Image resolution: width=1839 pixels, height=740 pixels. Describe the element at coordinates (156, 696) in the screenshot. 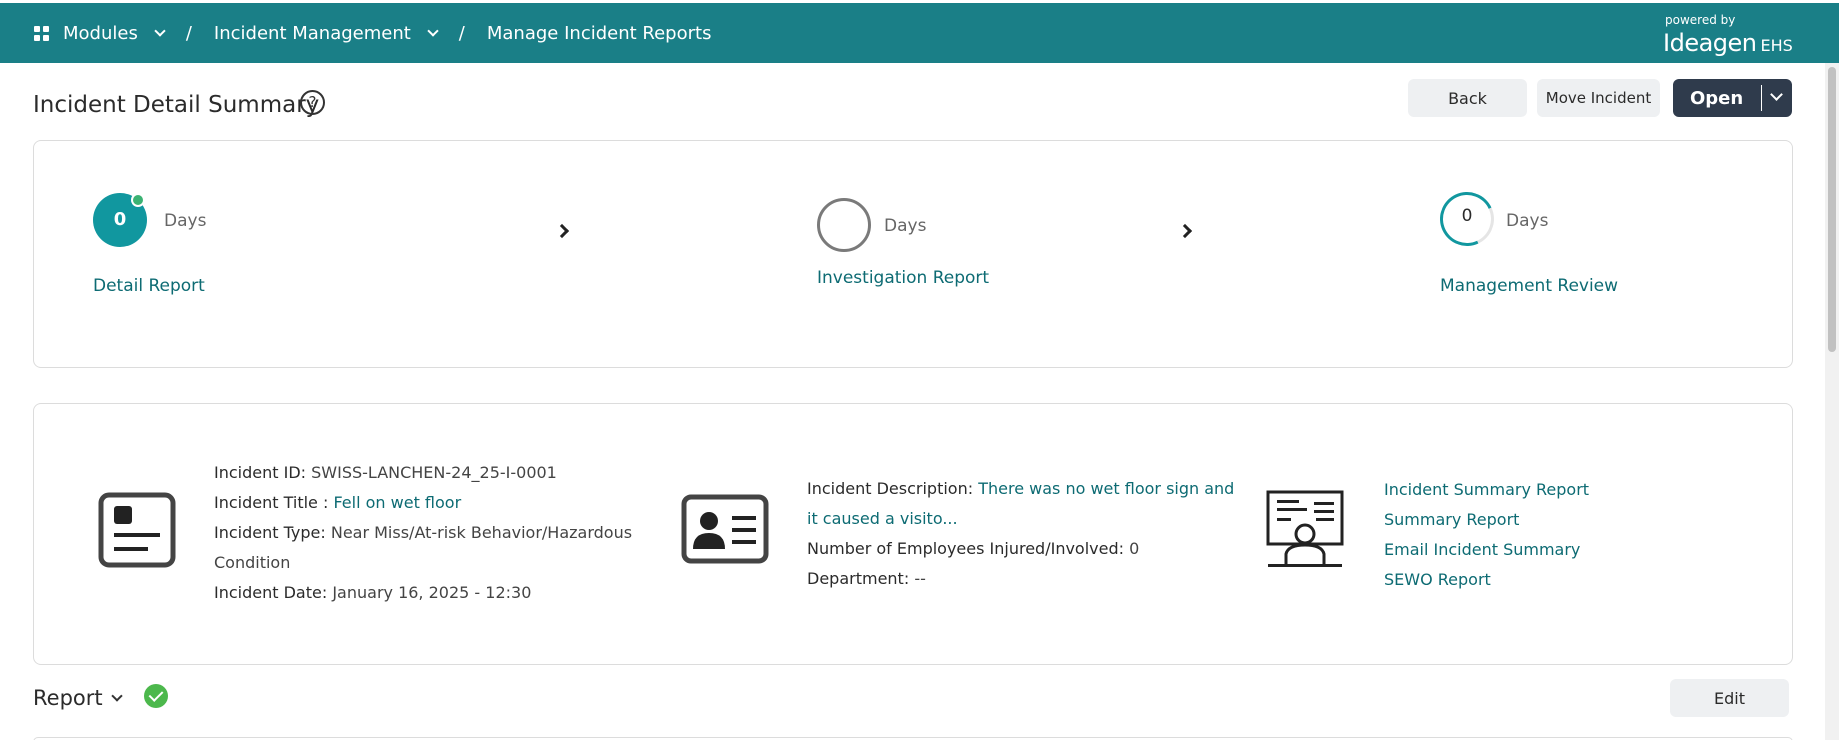

I see `check-circle-icon` at that location.